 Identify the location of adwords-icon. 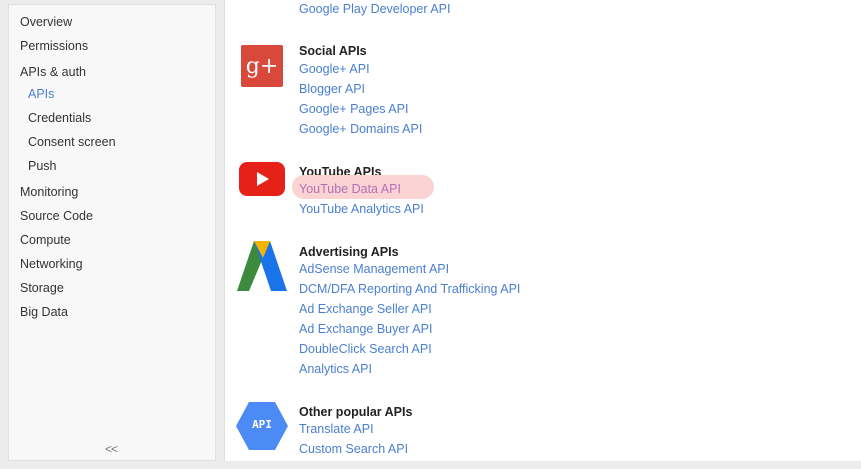
(262, 268).